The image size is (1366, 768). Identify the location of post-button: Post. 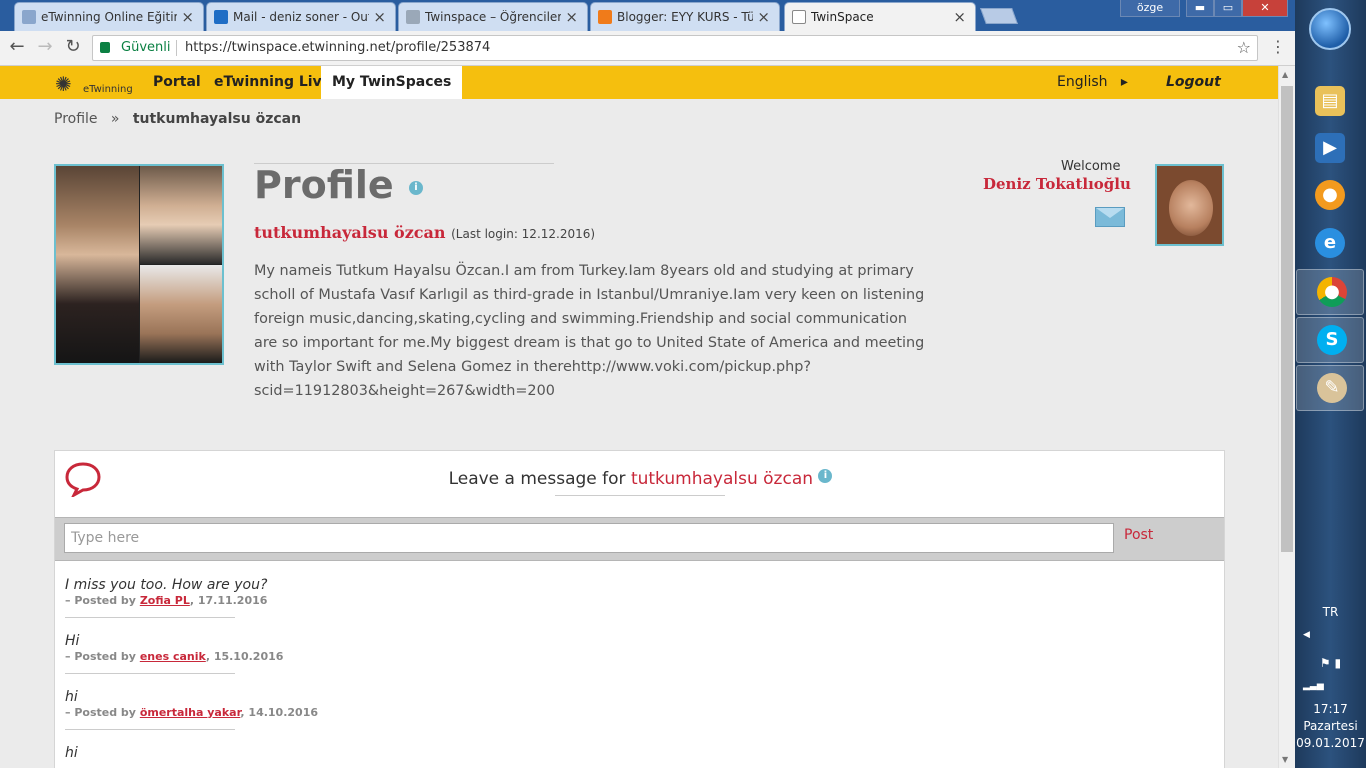
(1138, 535).